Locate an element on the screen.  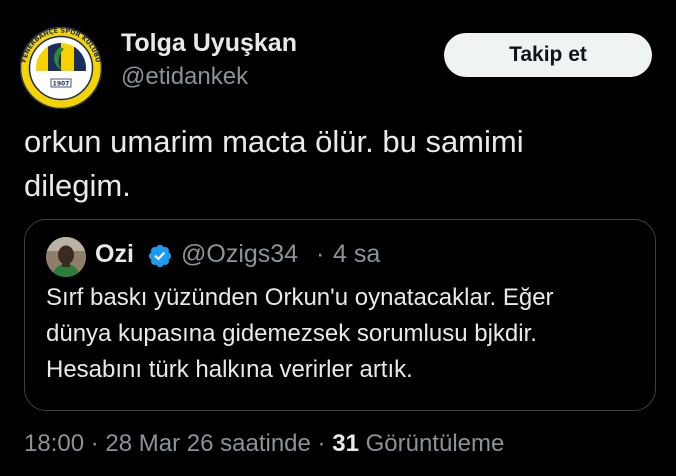
views-count: 31 is located at coordinates (345, 443).